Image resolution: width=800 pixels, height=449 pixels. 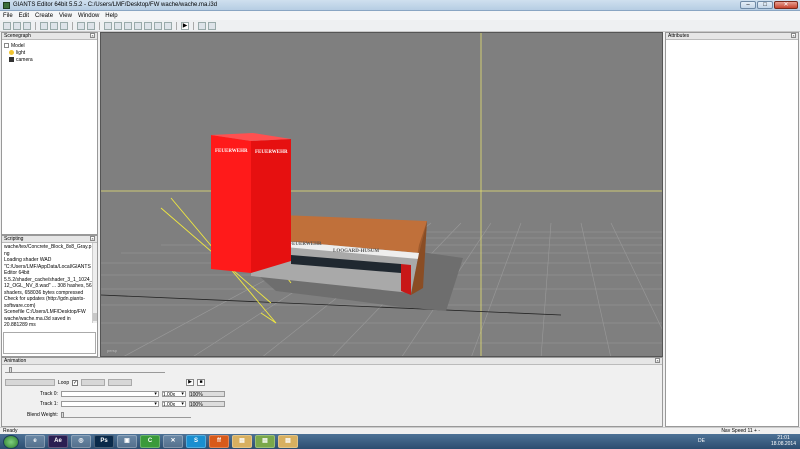 I want to click on play-anim-icon: ▶, so click(x=190, y=382).